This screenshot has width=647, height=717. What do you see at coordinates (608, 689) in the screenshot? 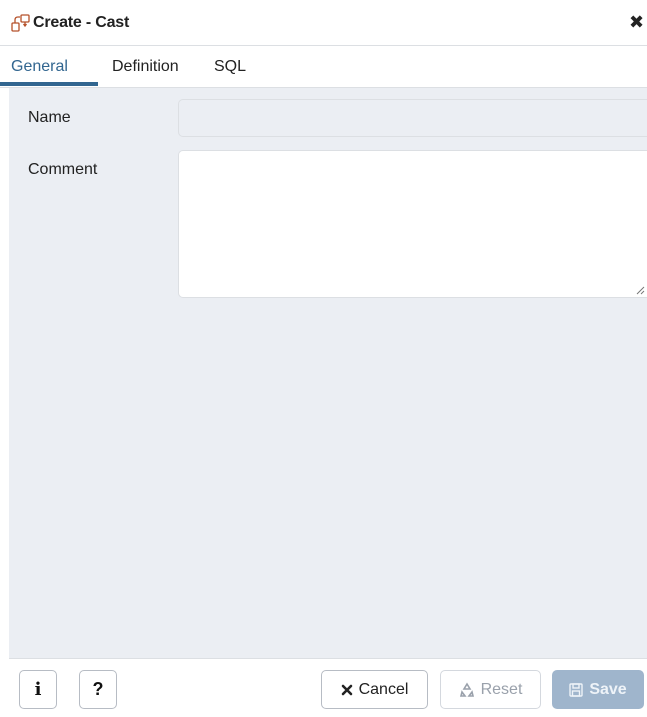
I see `save-label: Save` at bounding box center [608, 689].